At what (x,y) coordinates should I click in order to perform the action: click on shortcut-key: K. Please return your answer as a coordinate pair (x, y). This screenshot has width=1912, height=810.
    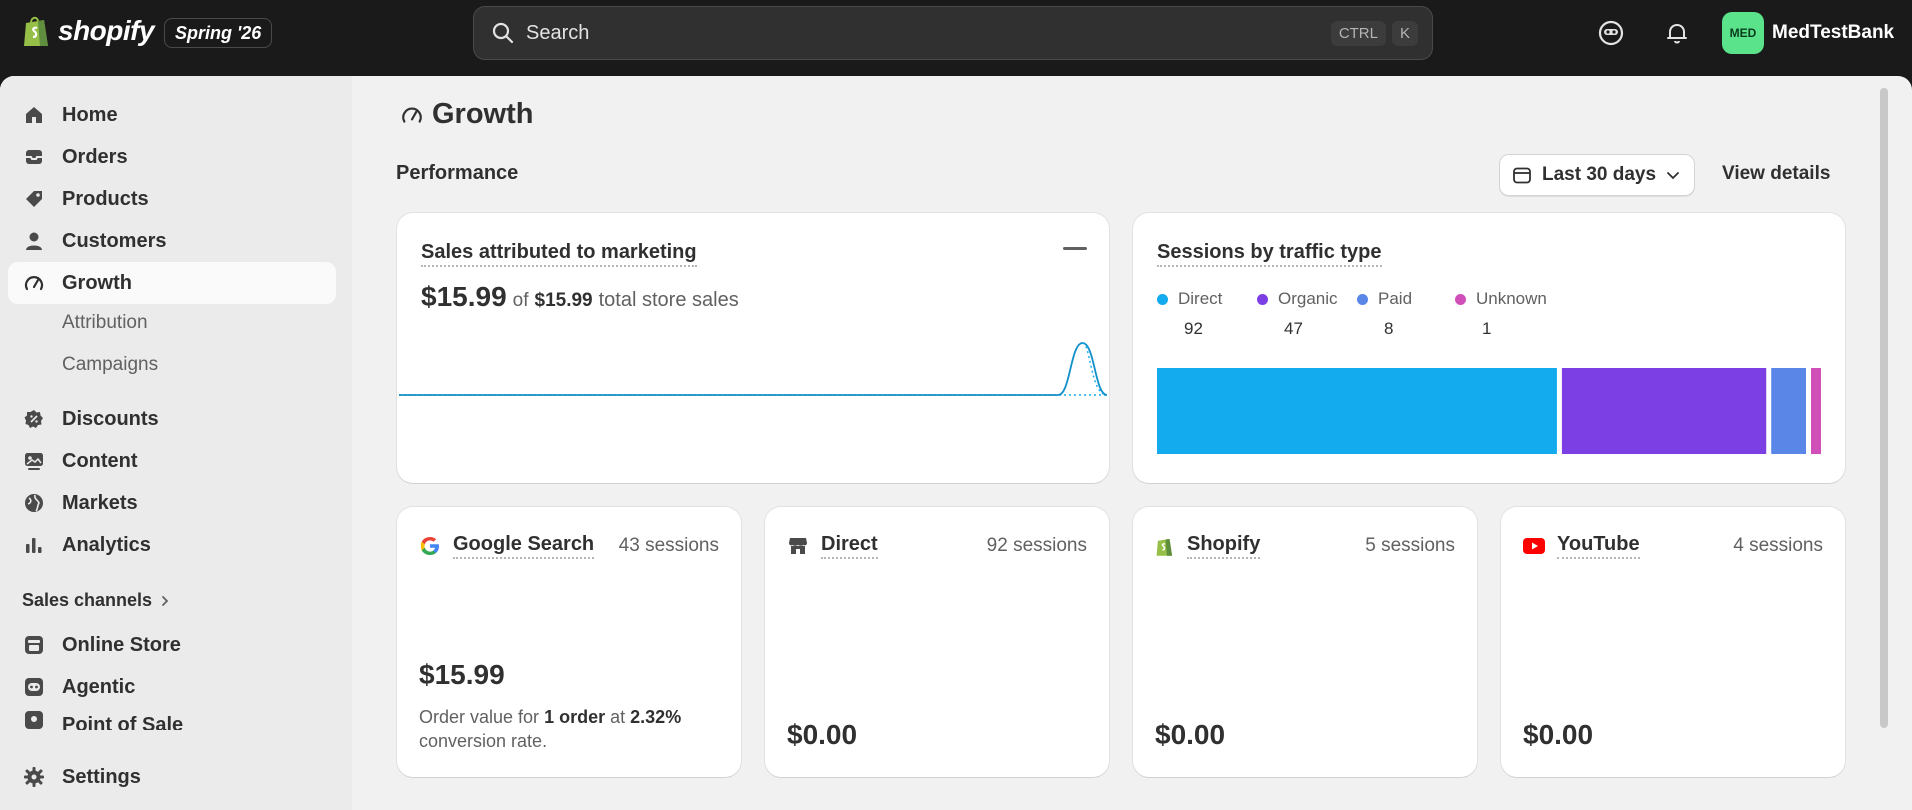
    Looking at the image, I should click on (1404, 33).